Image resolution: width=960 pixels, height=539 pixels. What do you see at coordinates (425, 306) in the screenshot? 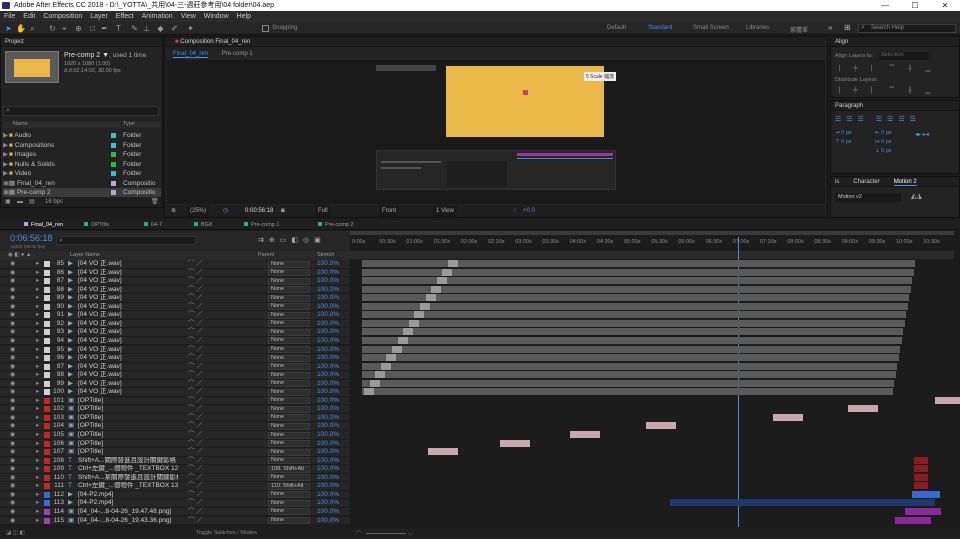
I see `audio-clip-segment` at bounding box center [425, 306].